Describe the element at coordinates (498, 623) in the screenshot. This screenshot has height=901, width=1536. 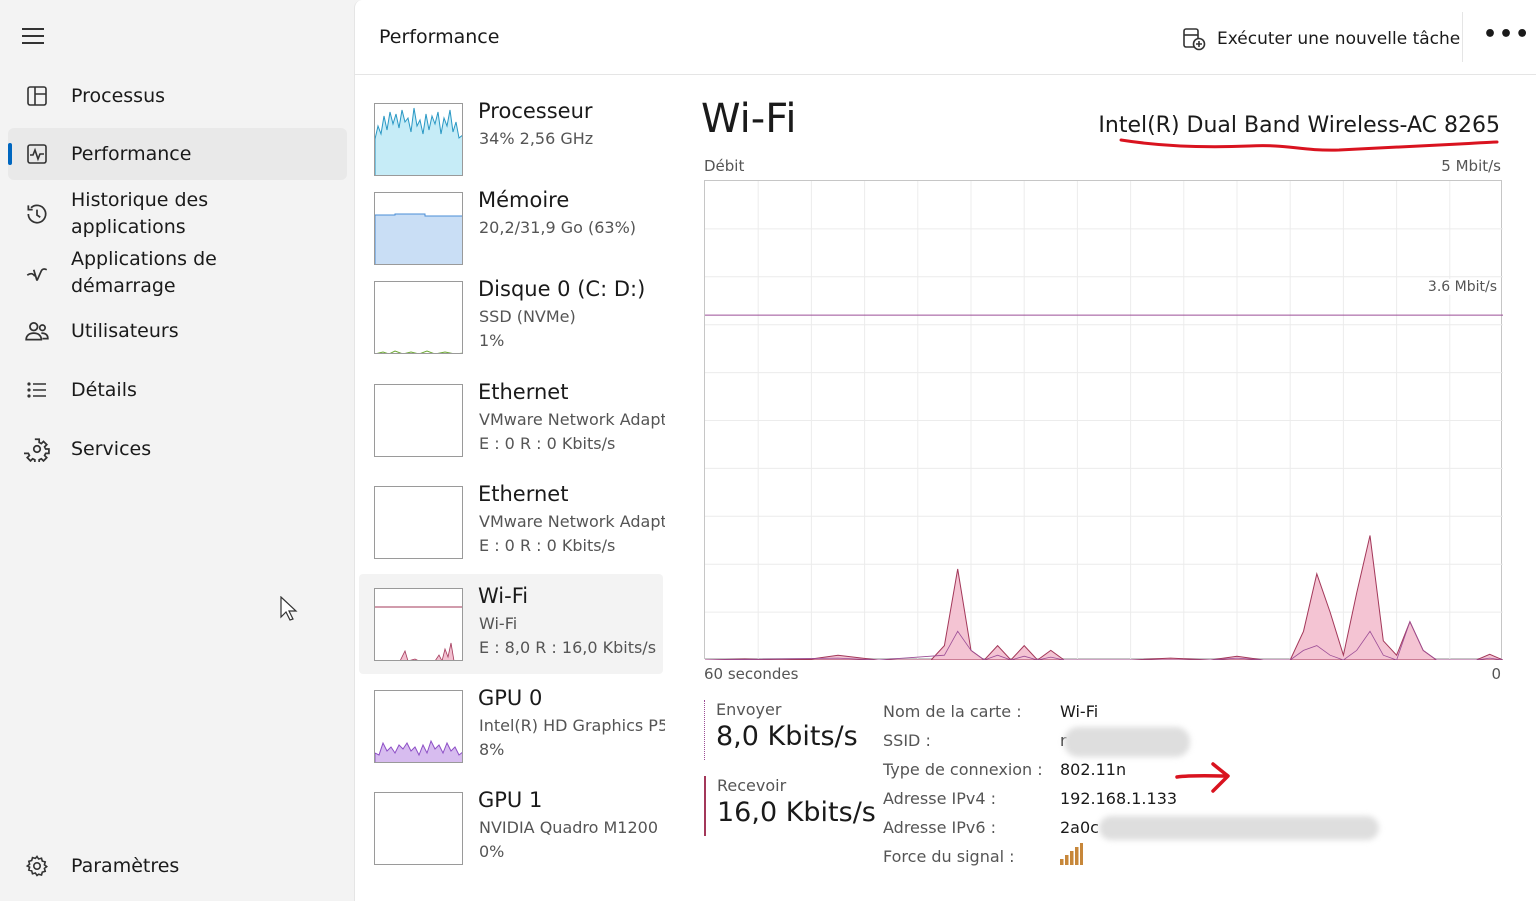
I see `resource-detail: Wi-Fi` at that location.